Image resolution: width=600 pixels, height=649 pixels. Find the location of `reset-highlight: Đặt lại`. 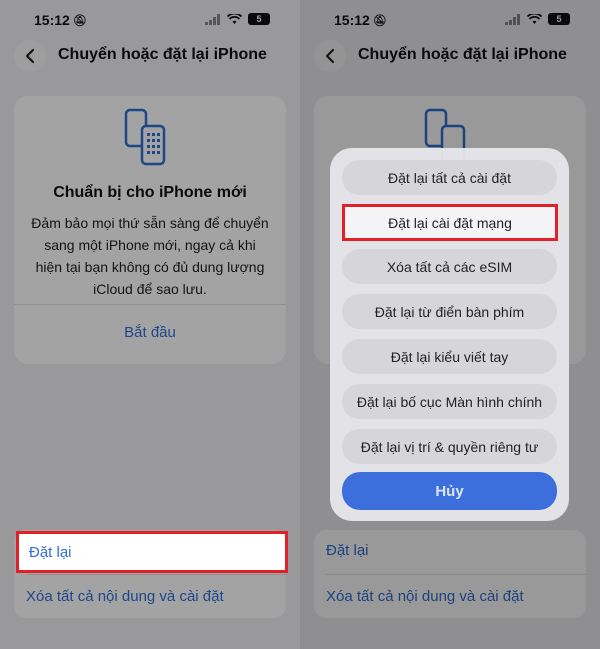

reset-highlight: Đặt lại is located at coordinates (152, 552).